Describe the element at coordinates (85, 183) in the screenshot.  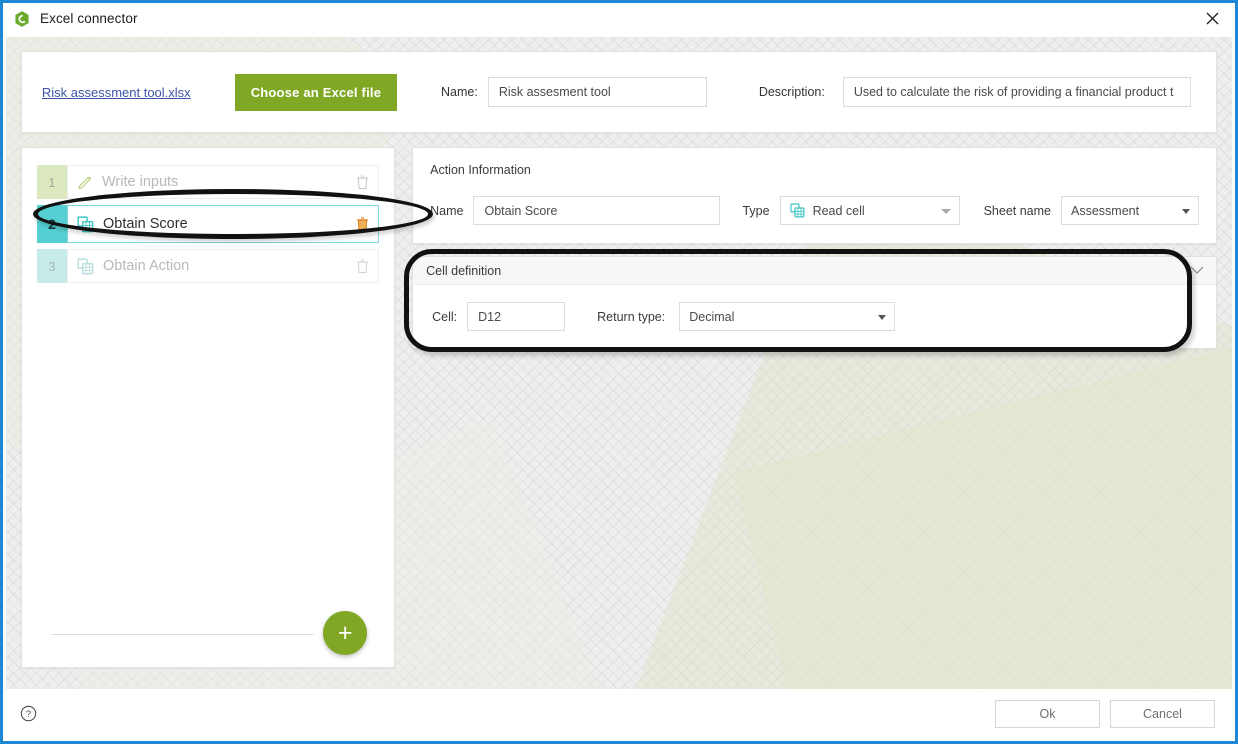
I see `pencil-icon` at that location.